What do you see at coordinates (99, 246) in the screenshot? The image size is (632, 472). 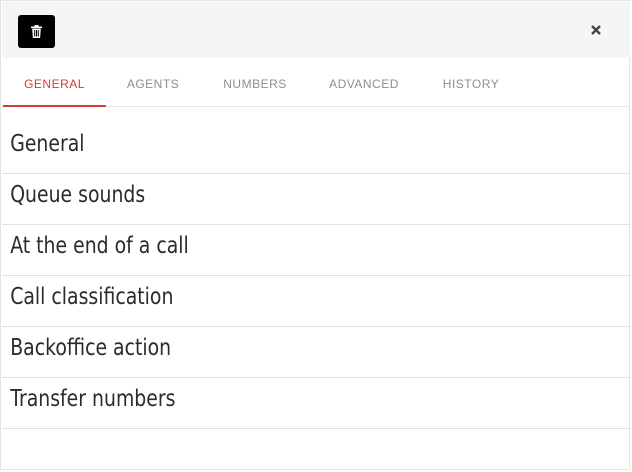 I see `section-label: At the end of a call` at bounding box center [99, 246].